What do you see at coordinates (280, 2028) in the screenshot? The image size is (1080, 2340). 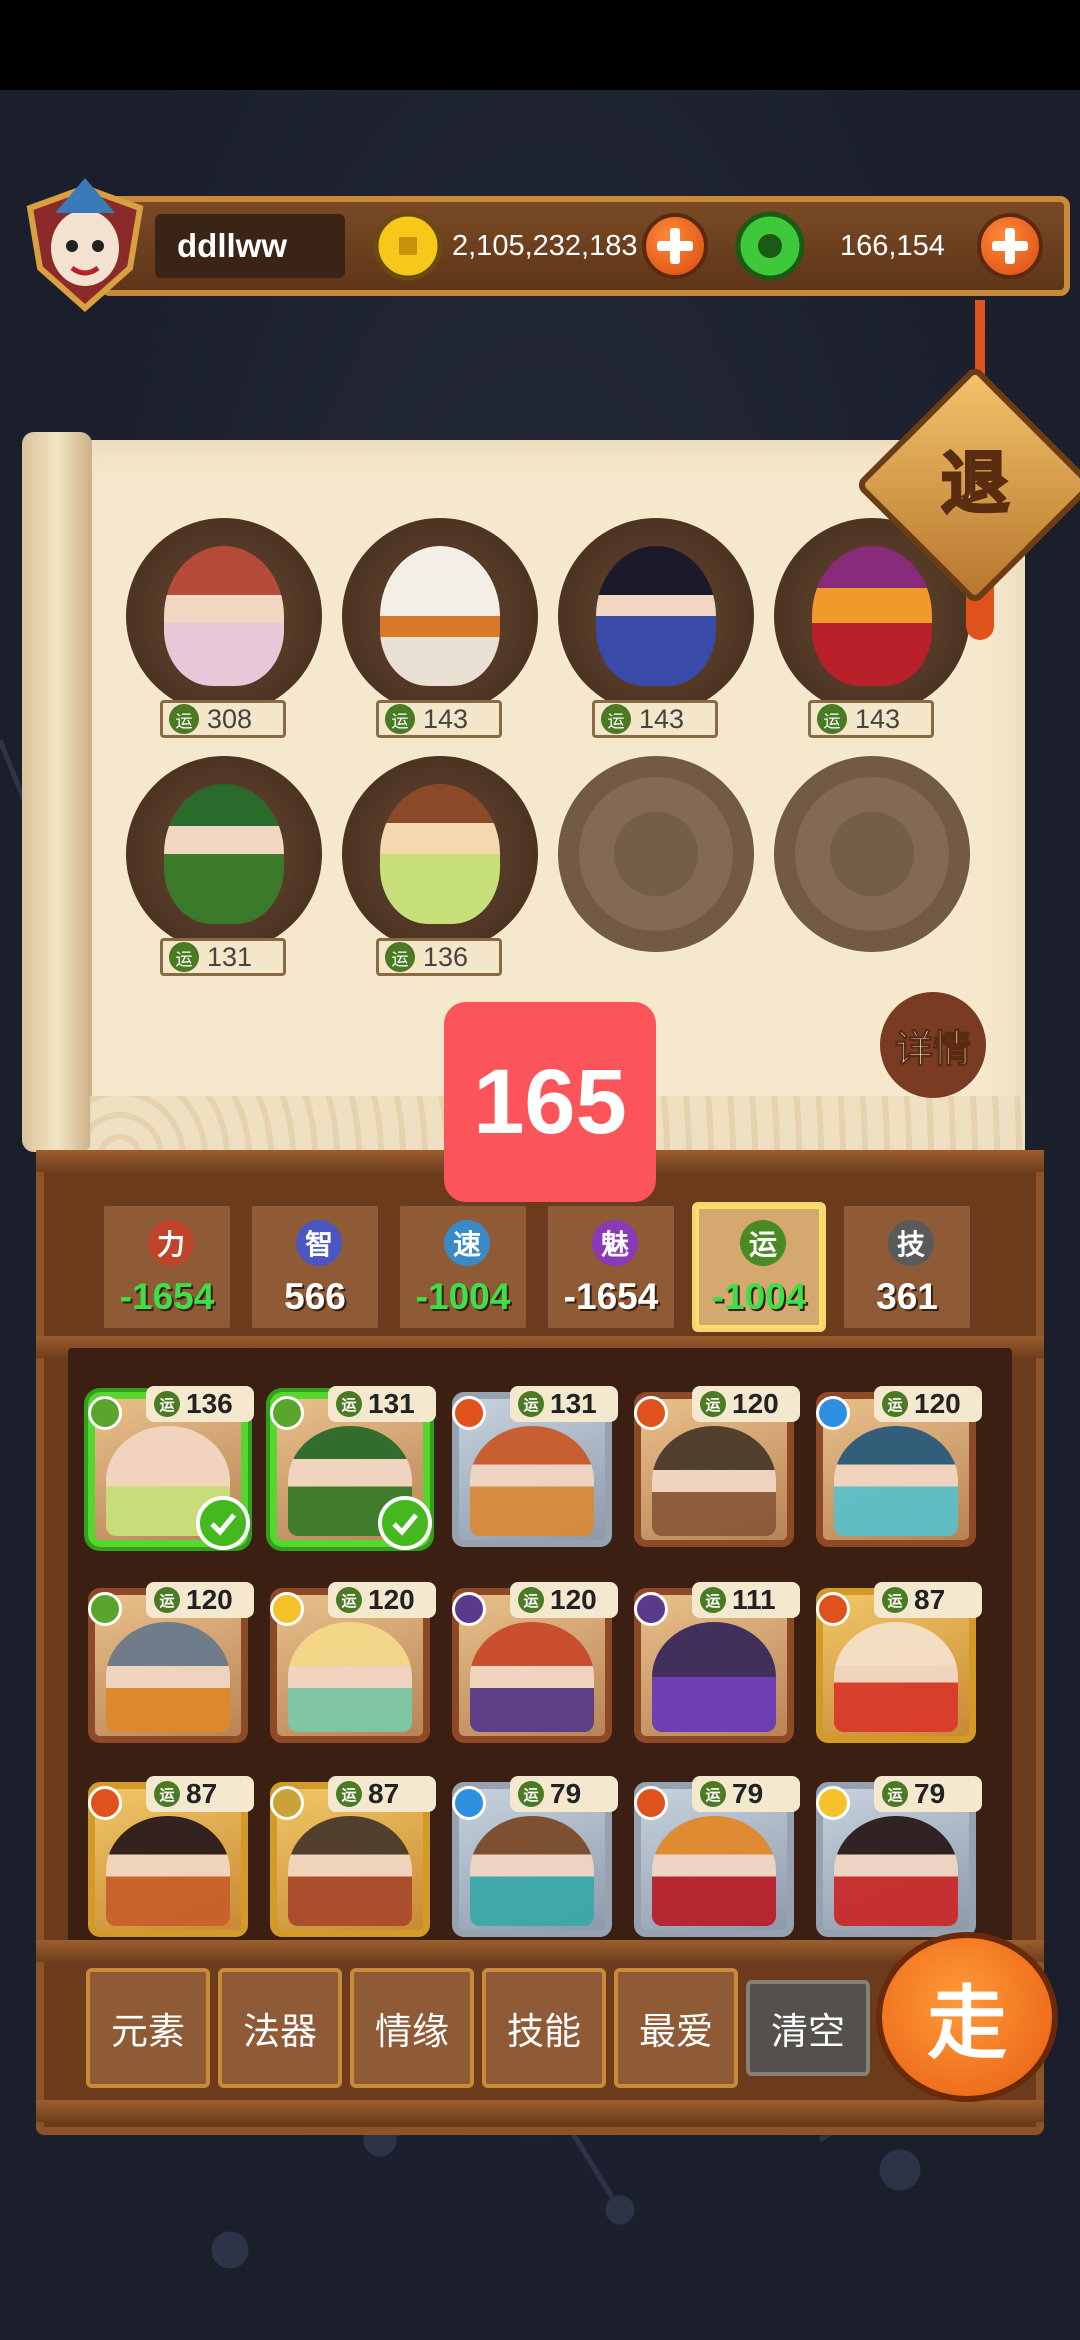 I see `filter-artifact-button: 法器` at bounding box center [280, 2028].